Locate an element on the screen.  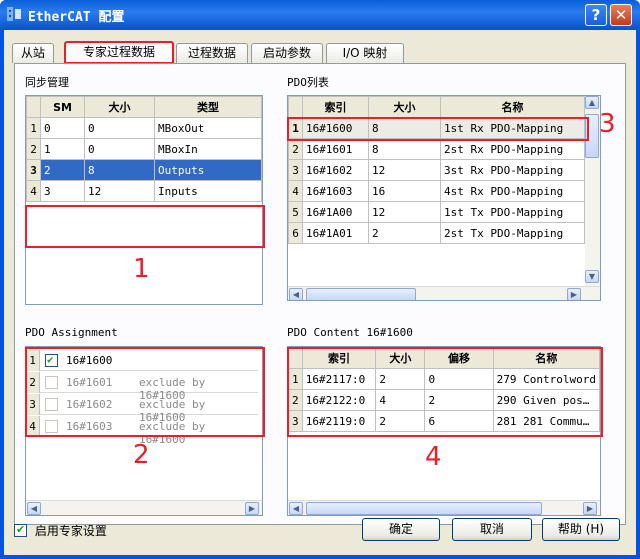
table-row: 2 16#1601 8 2st Rx PDO-Mapping is located at coordinates (436, 149).